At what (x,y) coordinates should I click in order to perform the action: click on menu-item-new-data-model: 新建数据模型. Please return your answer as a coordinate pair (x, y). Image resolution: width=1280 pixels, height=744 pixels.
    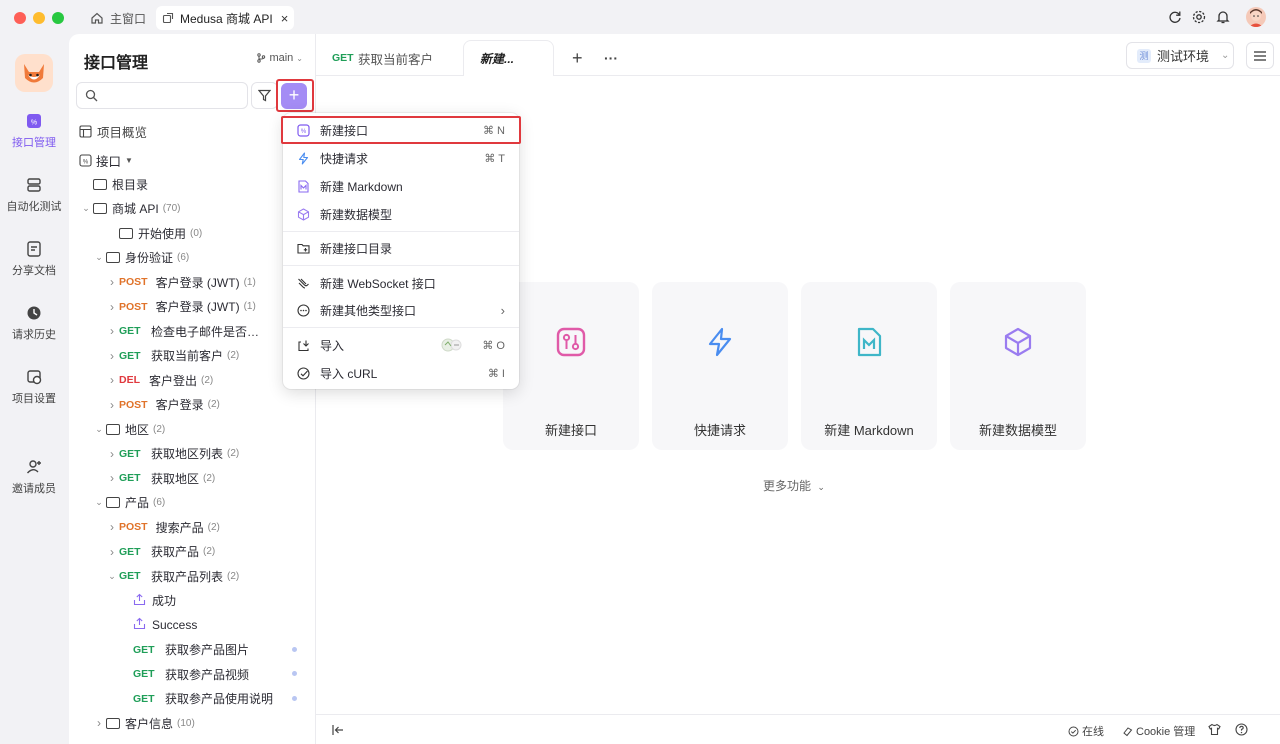
    Looking at the image, I should click on (401, 214).